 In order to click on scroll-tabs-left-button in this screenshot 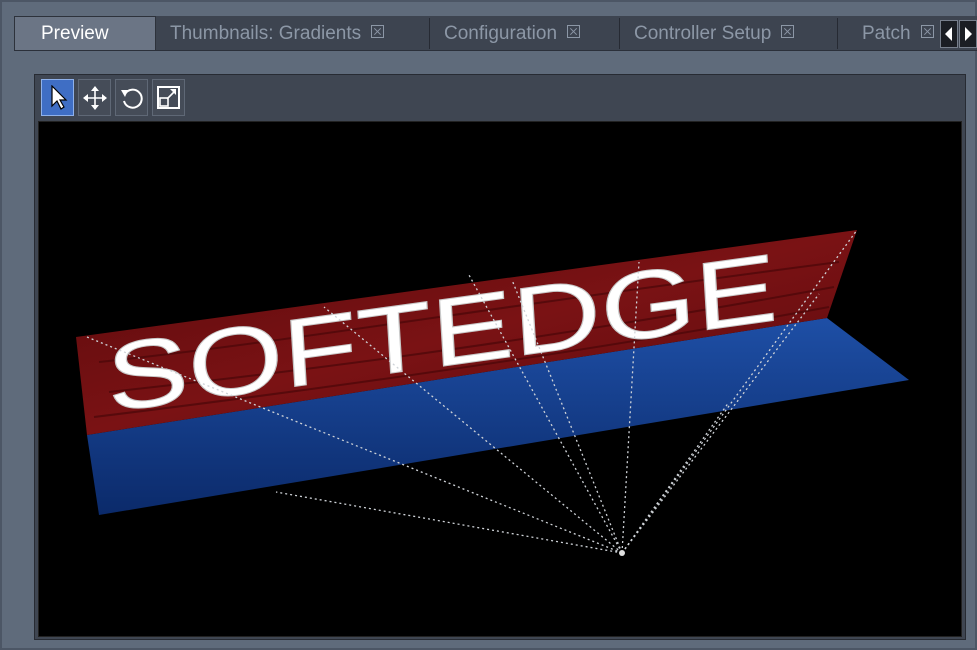, I will do `click(949, 34)`.